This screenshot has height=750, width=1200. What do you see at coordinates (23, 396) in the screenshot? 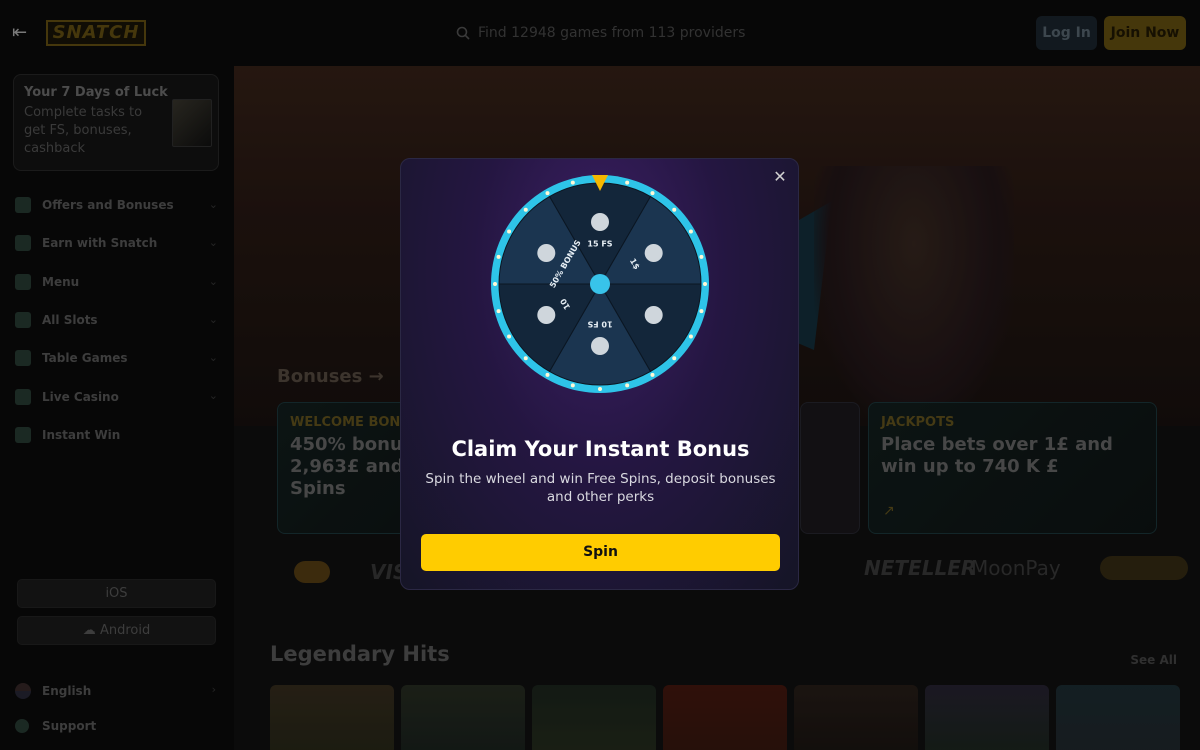
I see `live-casino-icon` at bounding box center [23, 396].